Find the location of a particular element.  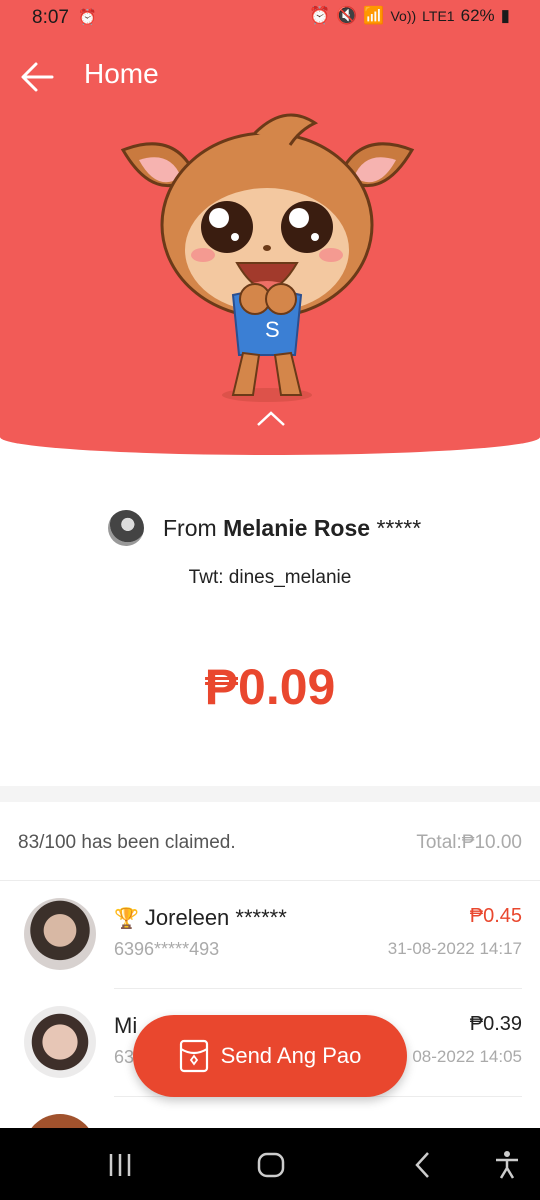

status-icons: ⏰ 🔇 📶 Vo)) LTE1 62% ▮ is located at coordinates (409, 16).